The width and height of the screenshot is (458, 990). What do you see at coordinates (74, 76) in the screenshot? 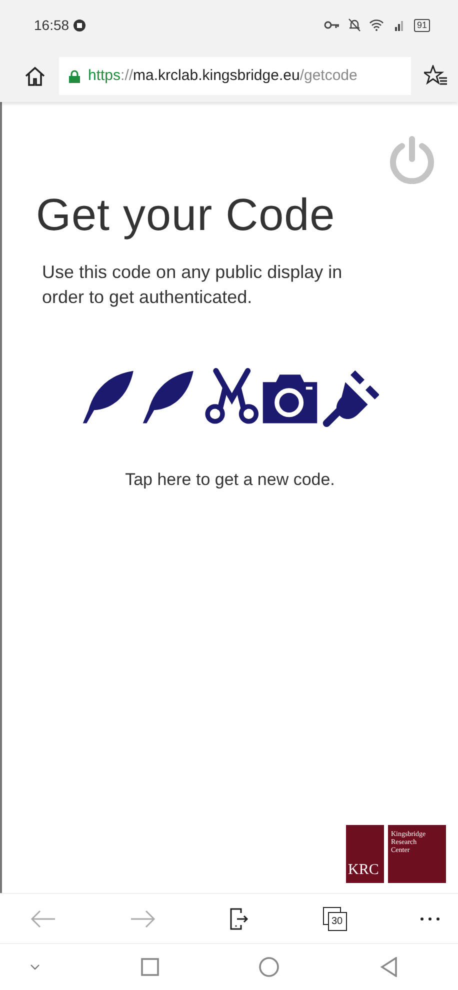
I see `lock-icon` at bounding box center [74, 76].